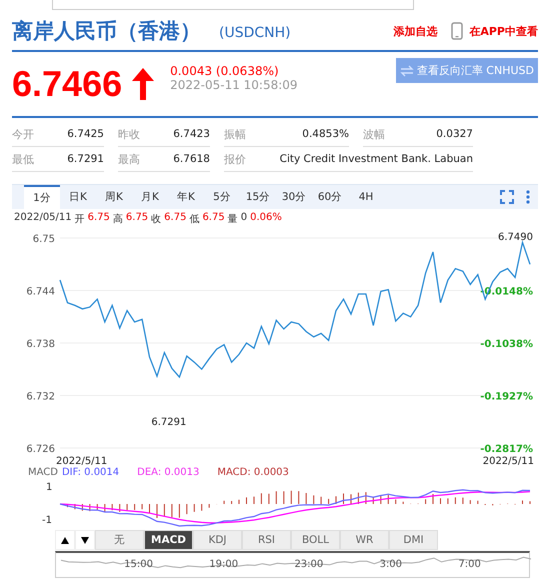 This screenshot has width=546, height=579. Describe the element at coordinates (503, 31) in the screenshot. I see `action-link: 在APP中查看` at that location.